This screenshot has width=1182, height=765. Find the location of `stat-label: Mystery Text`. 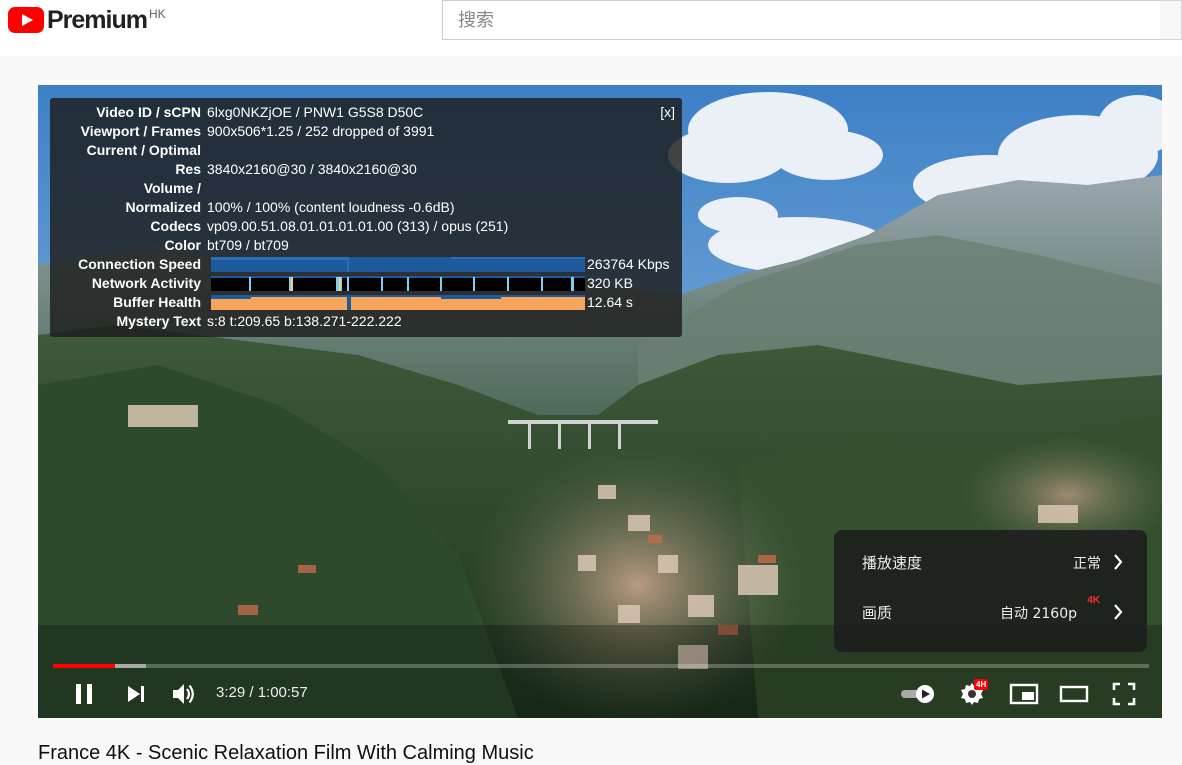

stat-label: Mystery Text is located at coordinates (158, 321).